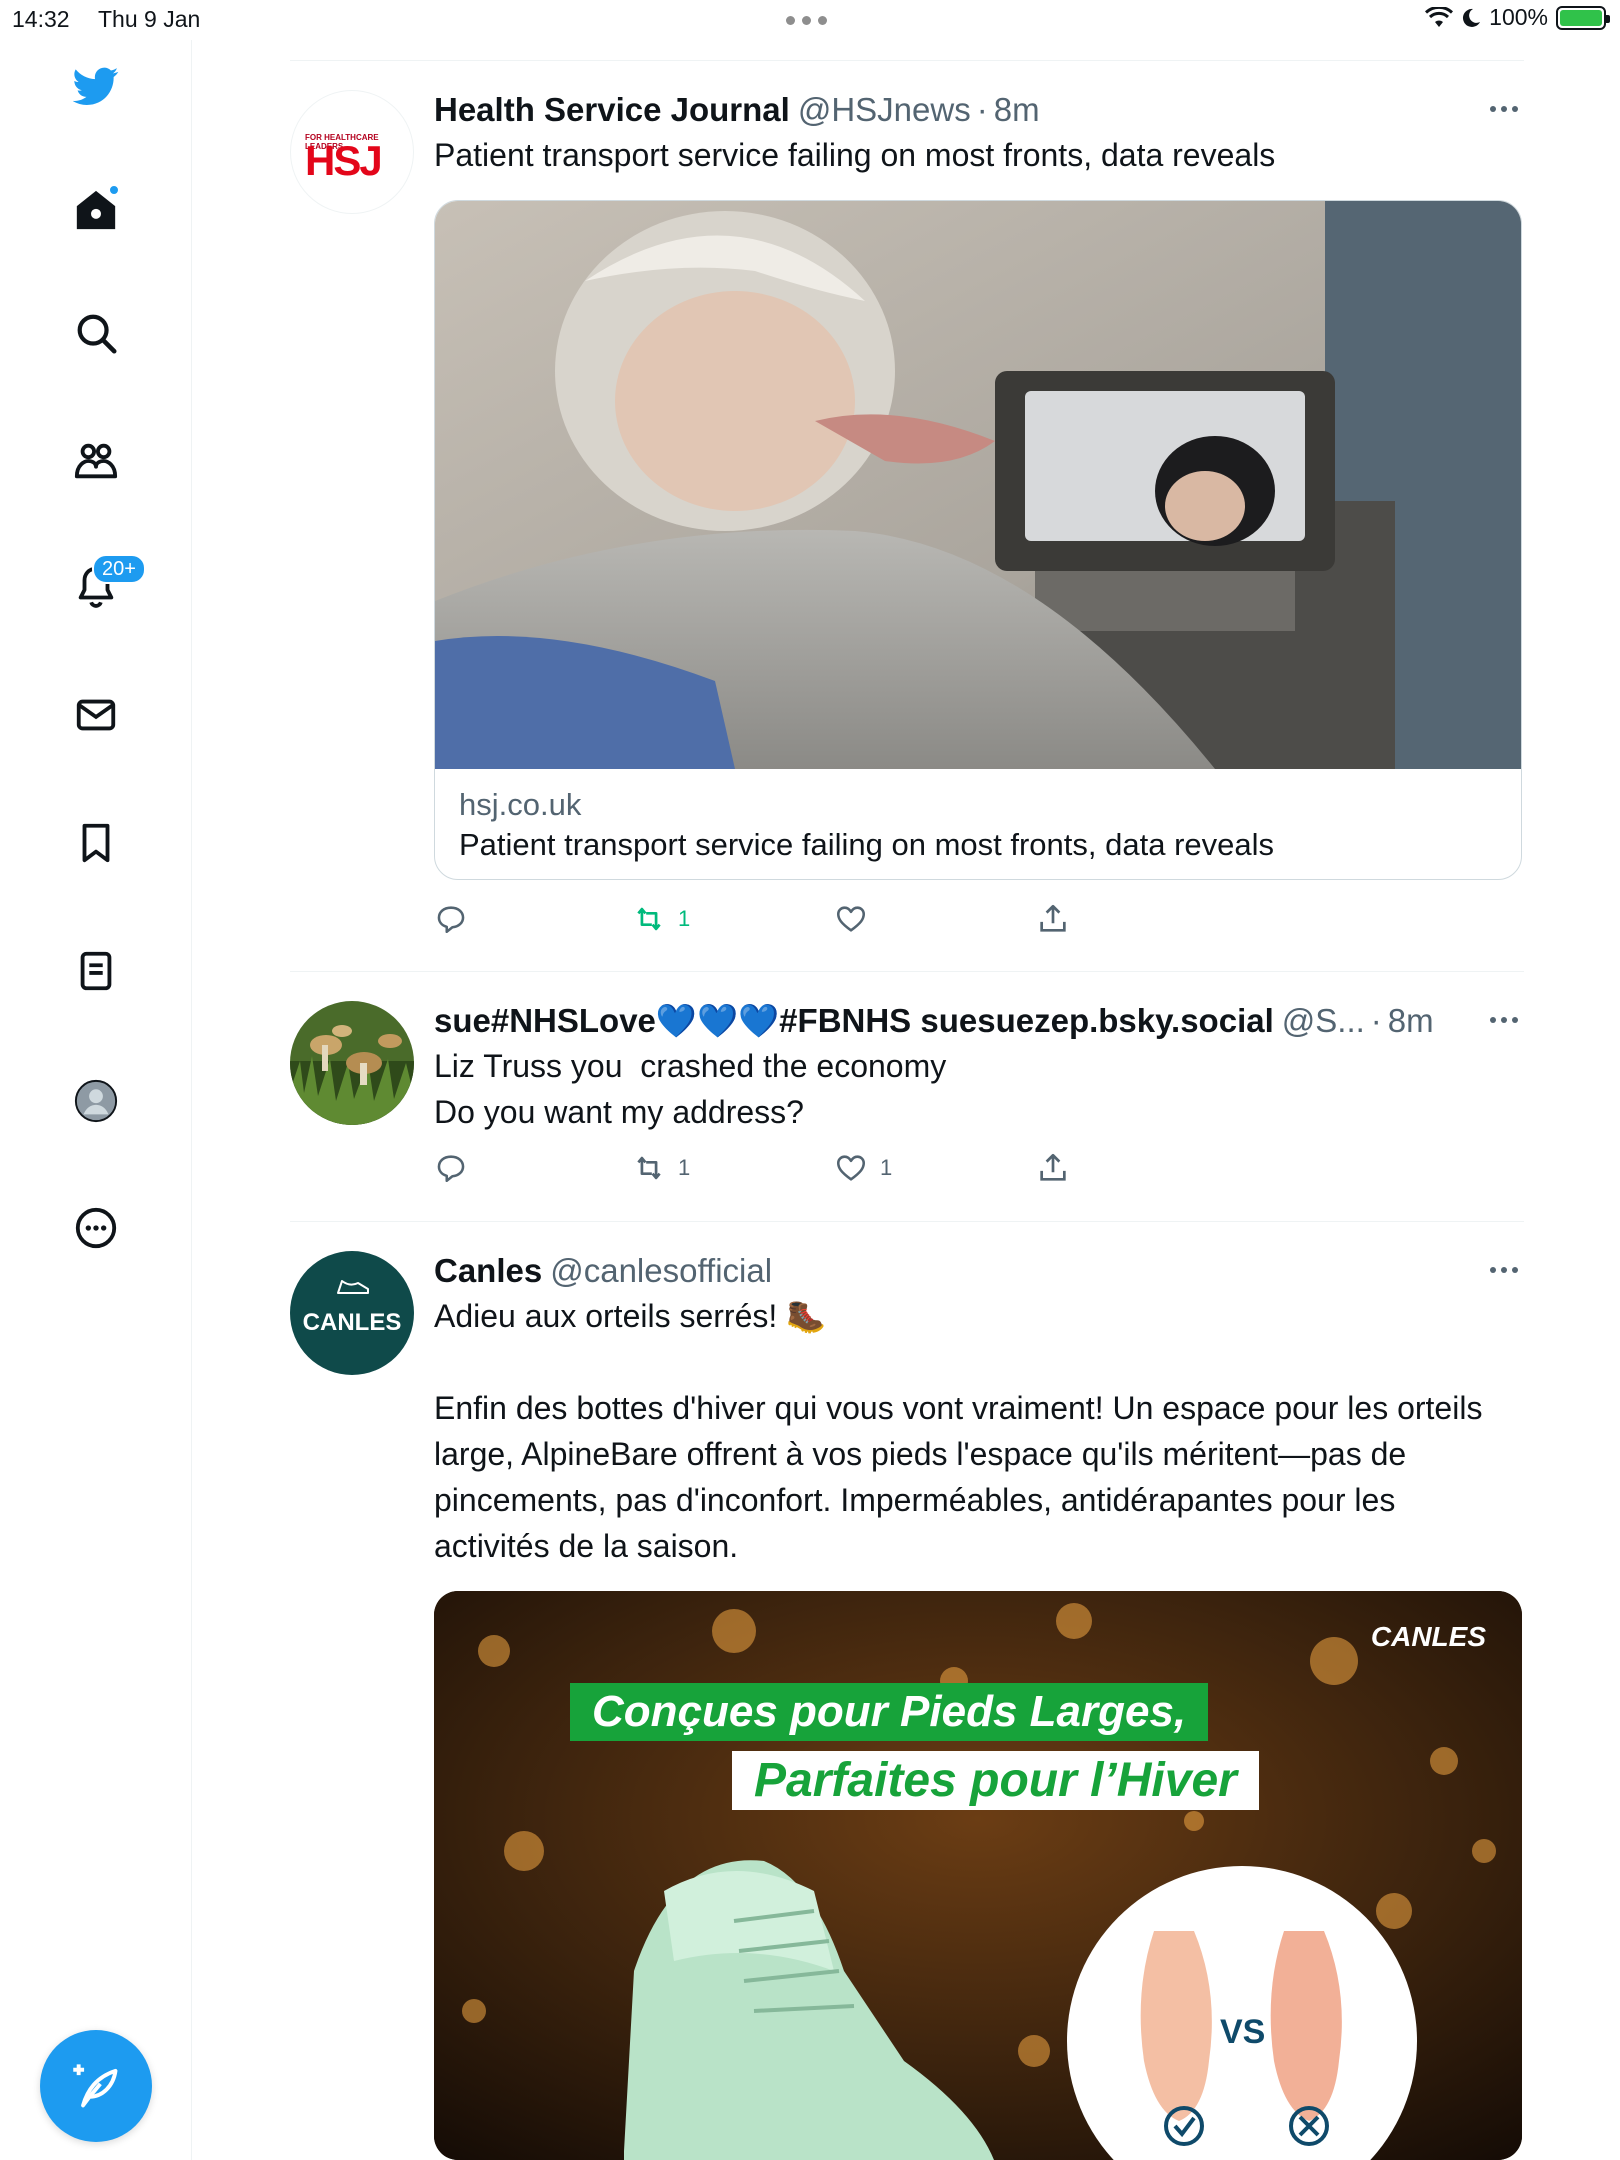 This screenshot has width=1620, height=2160. I want to click on search-icon, so click(96, 333).